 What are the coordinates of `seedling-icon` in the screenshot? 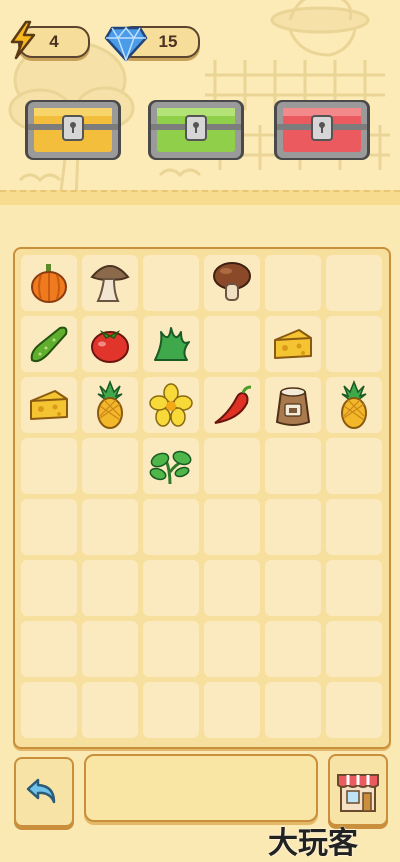 It's located at (171, 466).